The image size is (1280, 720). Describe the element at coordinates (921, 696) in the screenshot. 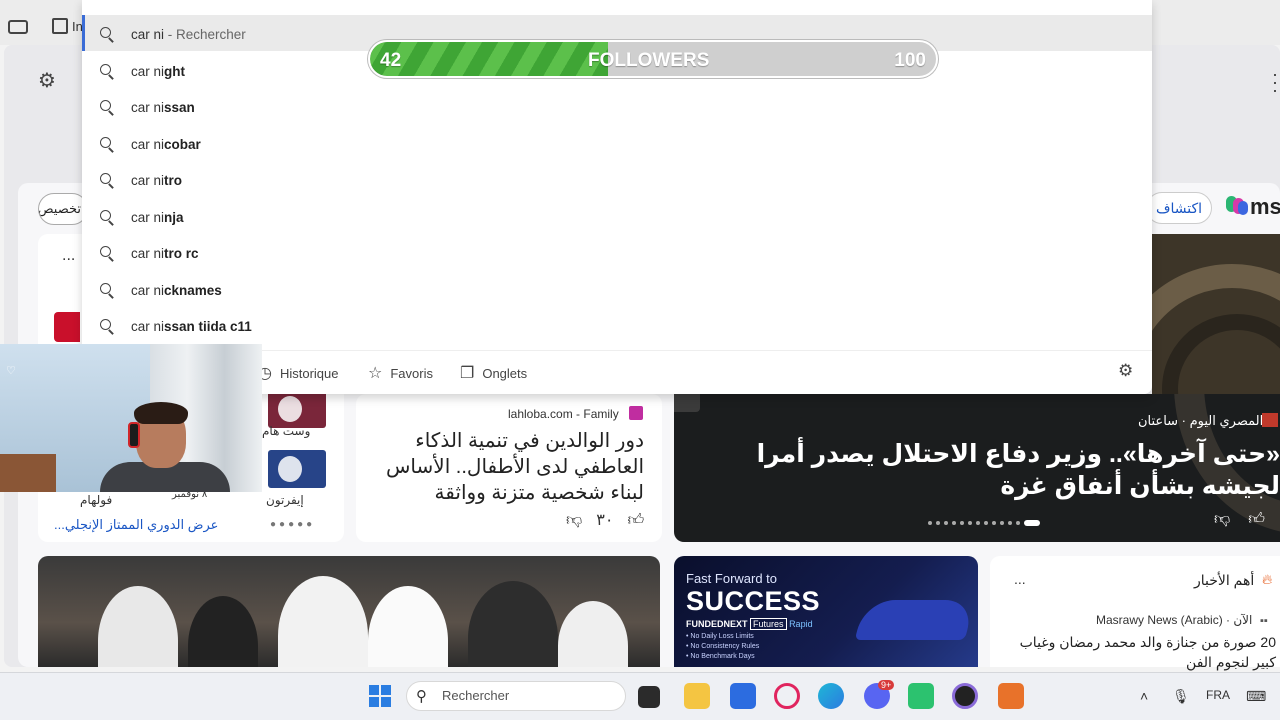

I see `chat-app-icon` at that location.